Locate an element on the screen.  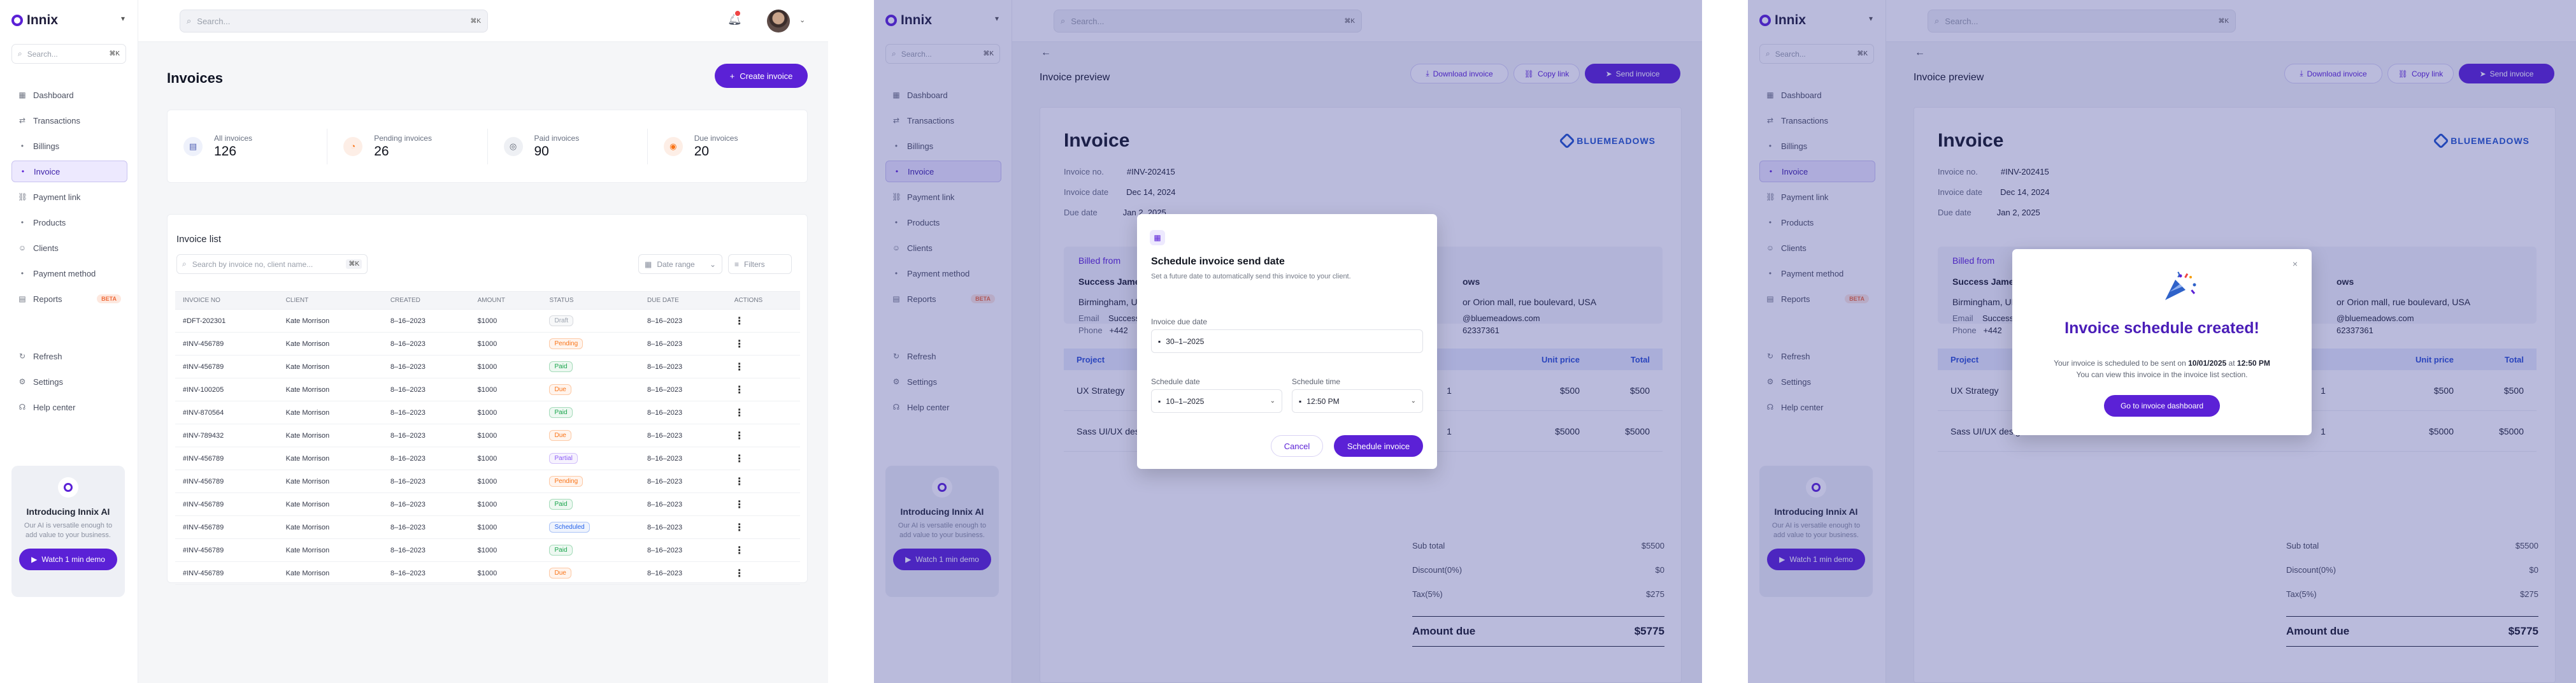
global-search-input: ⌕ Search... ⌘K is located at coordinates (334, 21).